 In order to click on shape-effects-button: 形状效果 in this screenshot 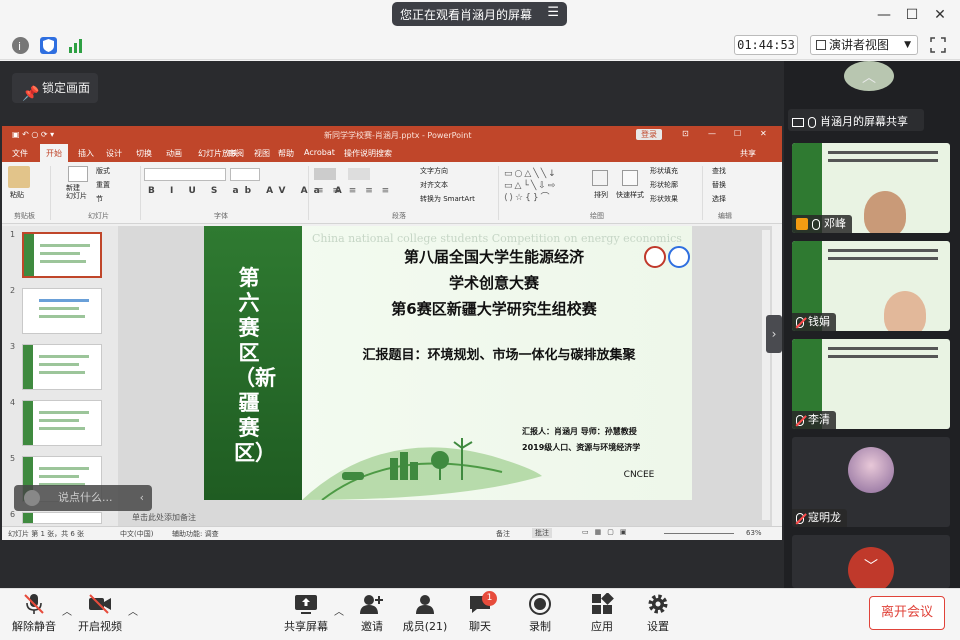, I will do `click(664, 199)`.